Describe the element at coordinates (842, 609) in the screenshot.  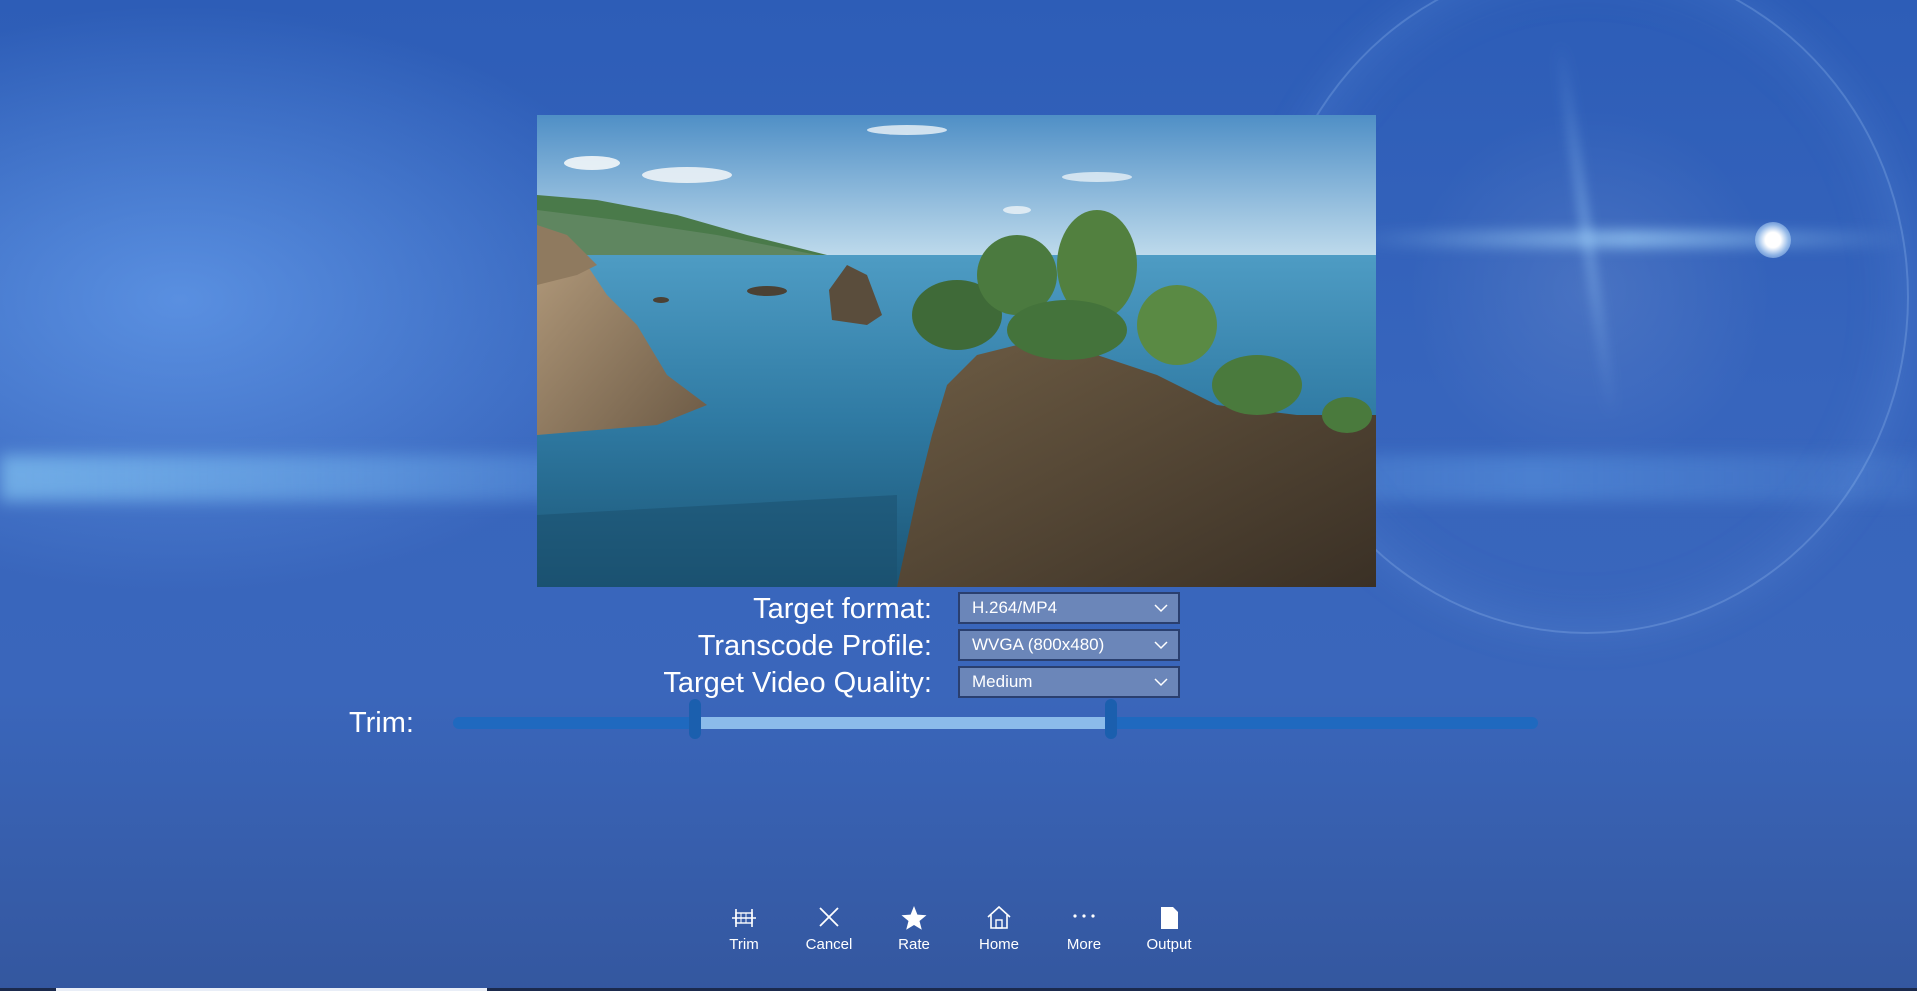
I see `target-format-label: Target format:` at that location.